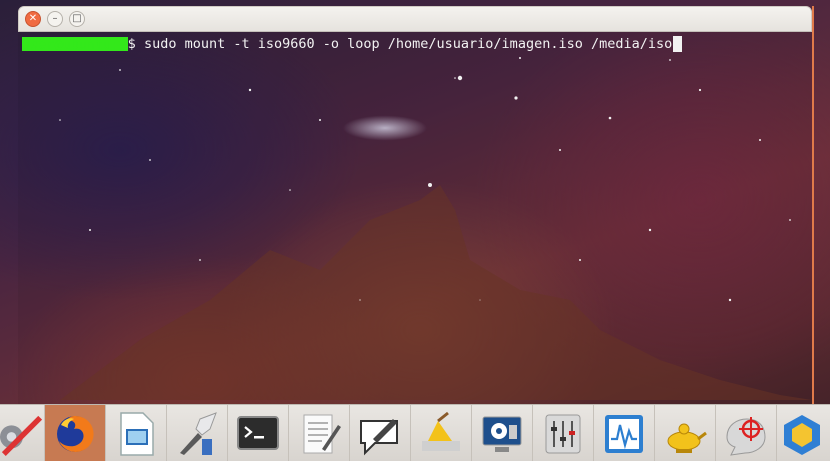  I want to click on dock-bar, so click(415, 432).